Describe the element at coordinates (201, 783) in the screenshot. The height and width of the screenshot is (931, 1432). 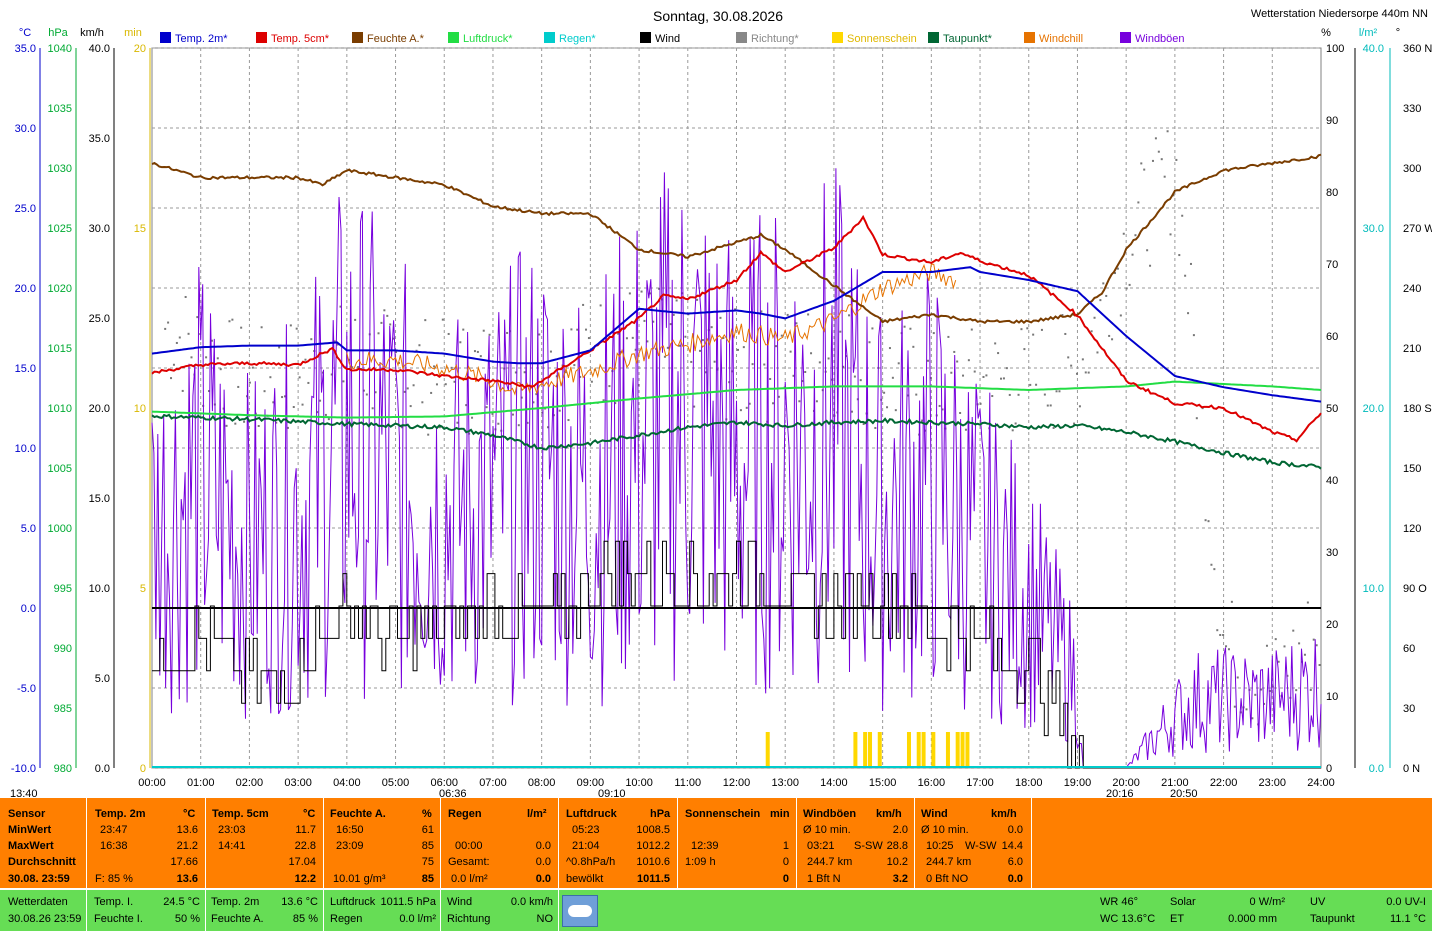
I see `x-tick-label: 01:00` at that location.